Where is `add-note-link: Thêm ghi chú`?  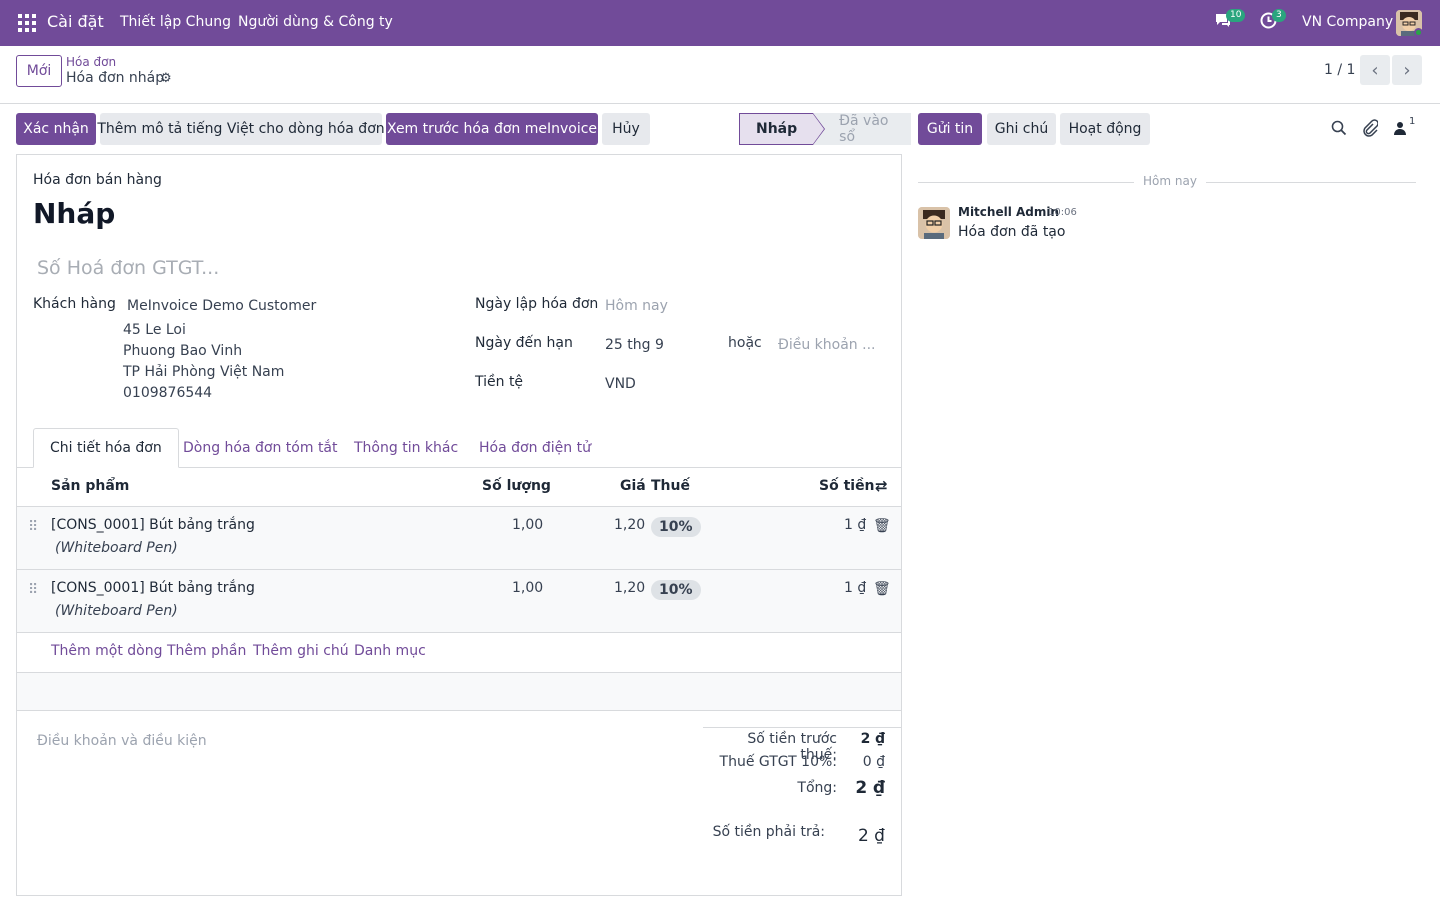
add-note-link: Thêm ghi chú is located at coordinates (301, 651).